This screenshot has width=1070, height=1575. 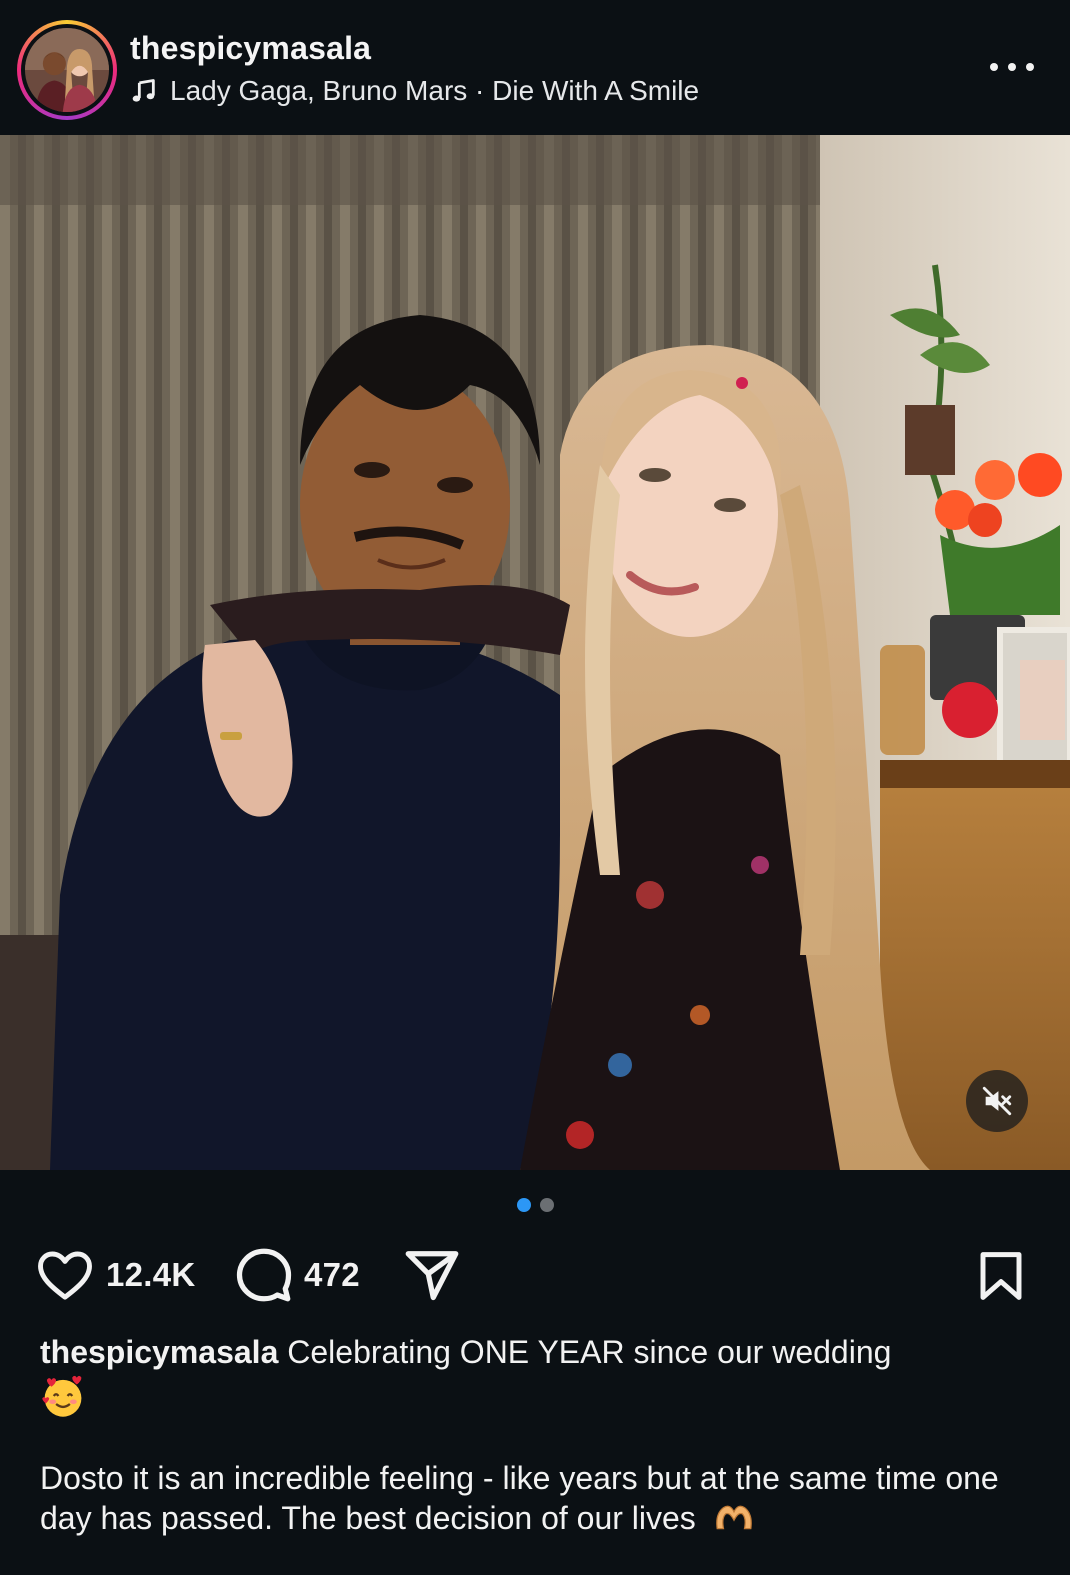 What do you see at coordinates (435, 90) in the screenshot?
I see `music-label: Lady Gaga, Bruno Mars · Die With A Smile` at bounding box center [435, 90].